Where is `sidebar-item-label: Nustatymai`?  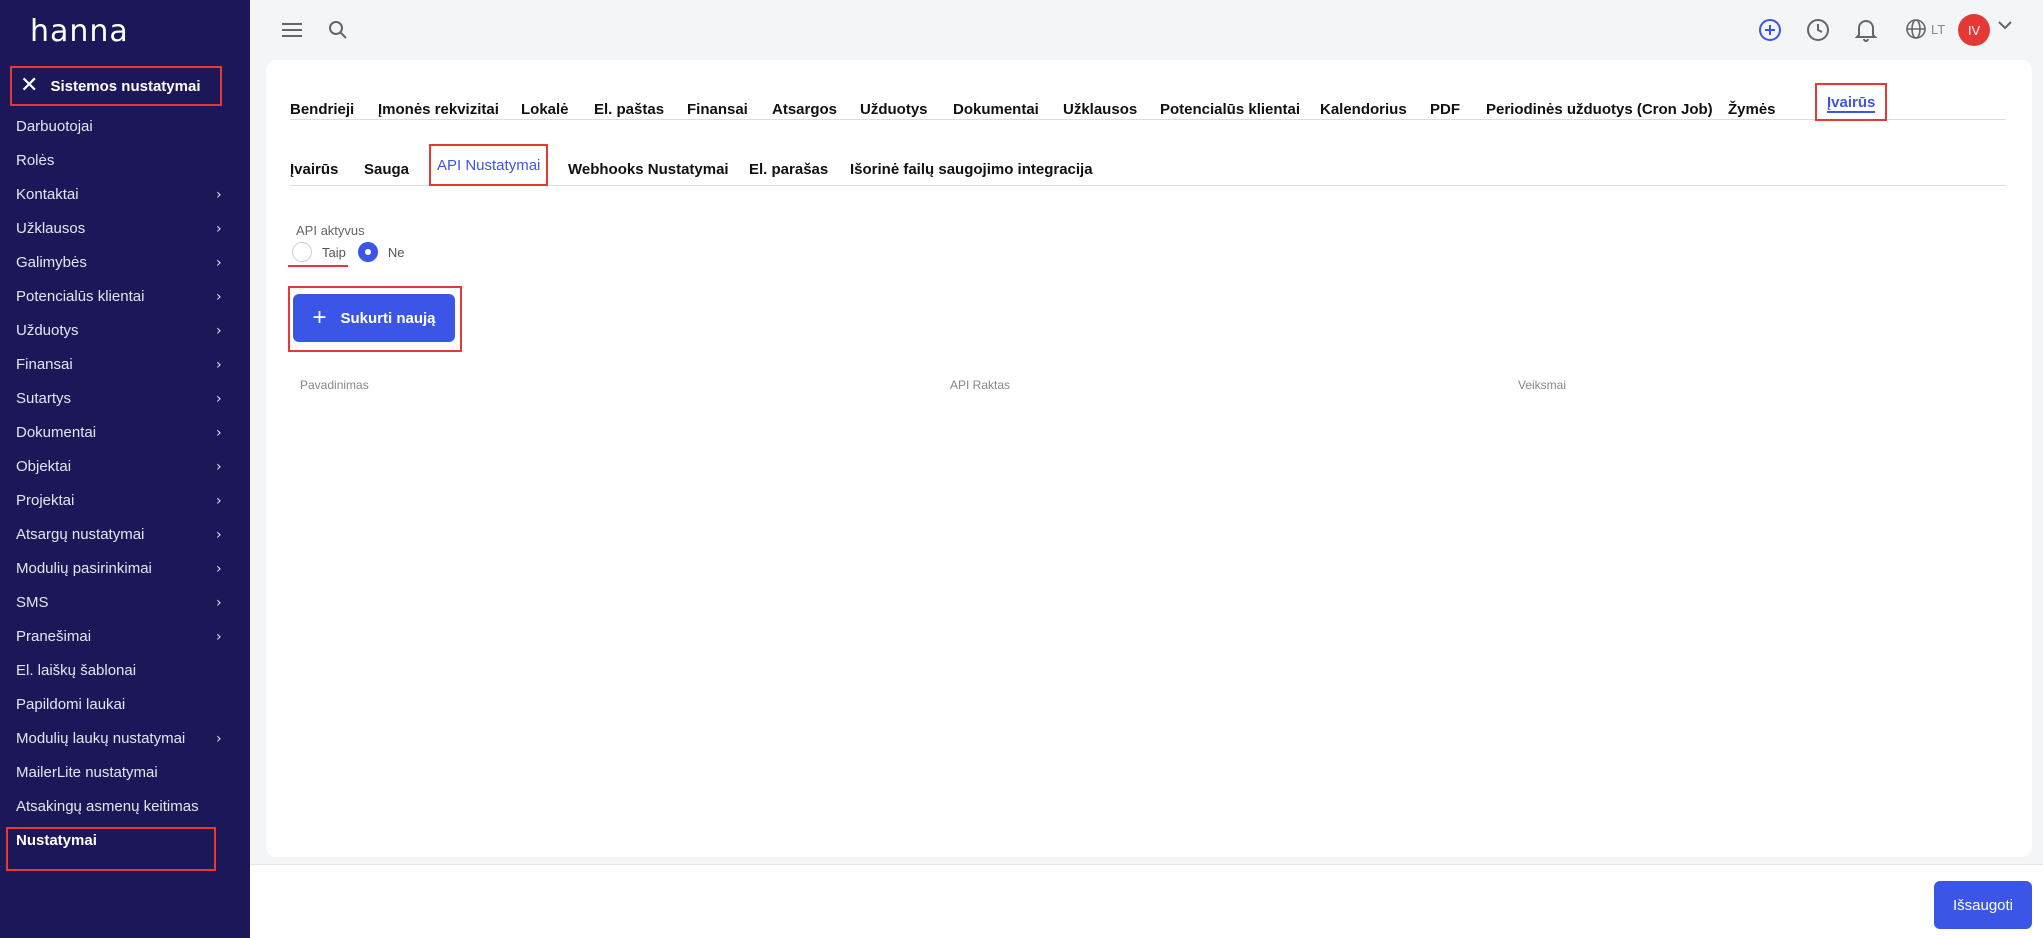
sidebar-item-label: Nustatymai is located at coordinates (56, 840).